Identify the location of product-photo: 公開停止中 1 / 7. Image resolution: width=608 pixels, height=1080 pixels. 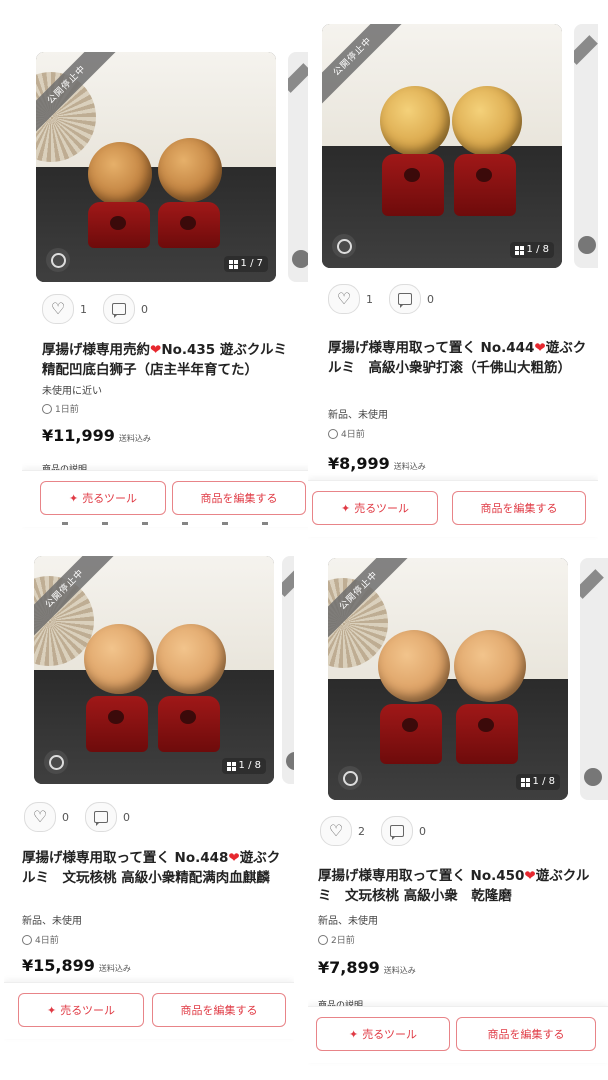
(156, 167).